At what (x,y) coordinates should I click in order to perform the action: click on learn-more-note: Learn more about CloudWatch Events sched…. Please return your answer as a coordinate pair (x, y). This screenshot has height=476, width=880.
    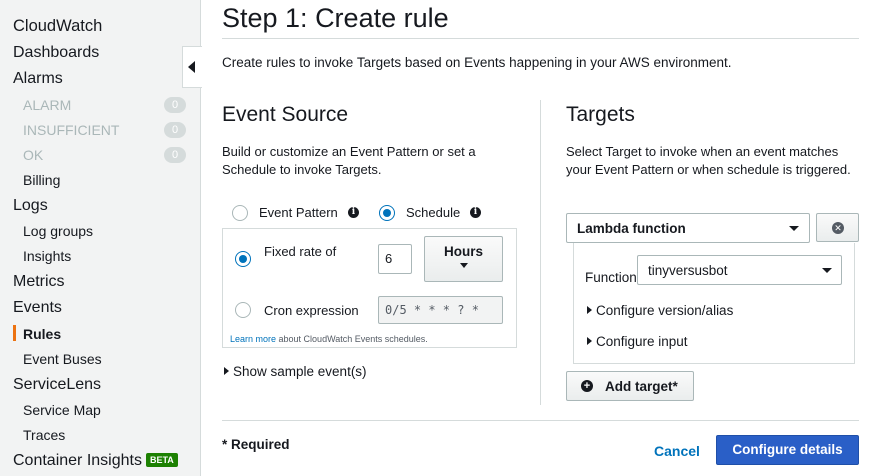
    Looking at the image, I should click on (329, 339).